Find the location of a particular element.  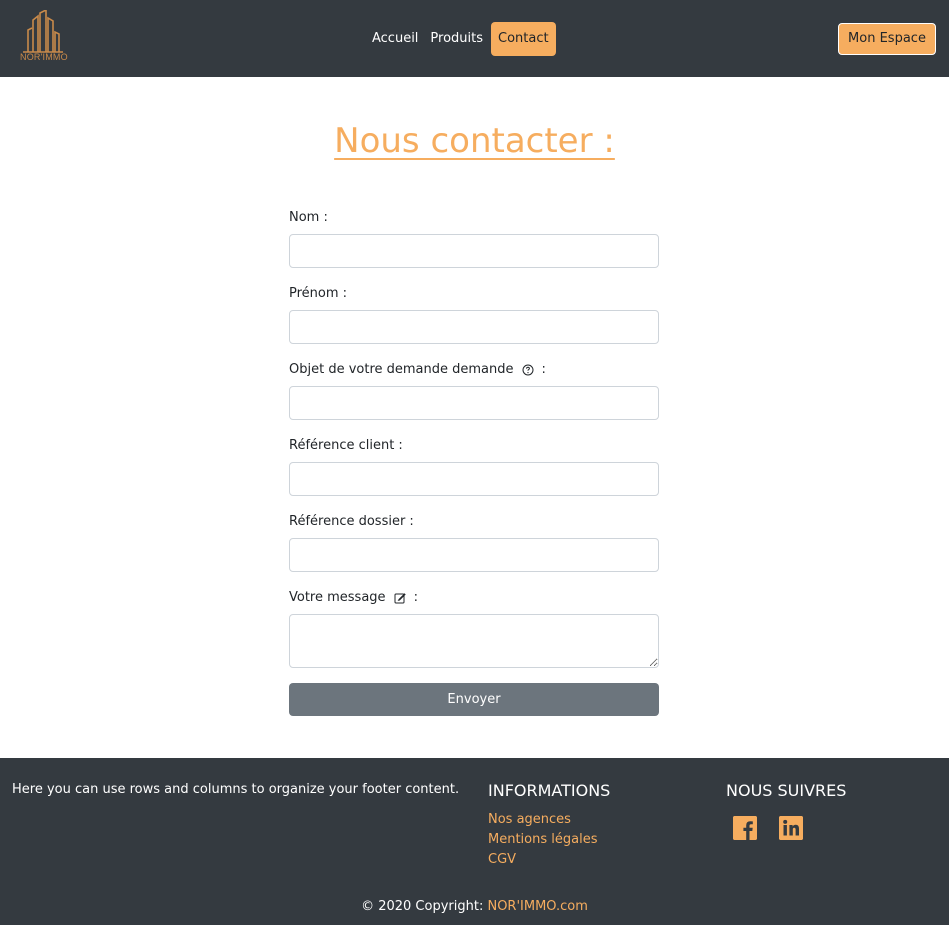

informations-heading: INFORMATIONS is located at coordinates (549, 790).